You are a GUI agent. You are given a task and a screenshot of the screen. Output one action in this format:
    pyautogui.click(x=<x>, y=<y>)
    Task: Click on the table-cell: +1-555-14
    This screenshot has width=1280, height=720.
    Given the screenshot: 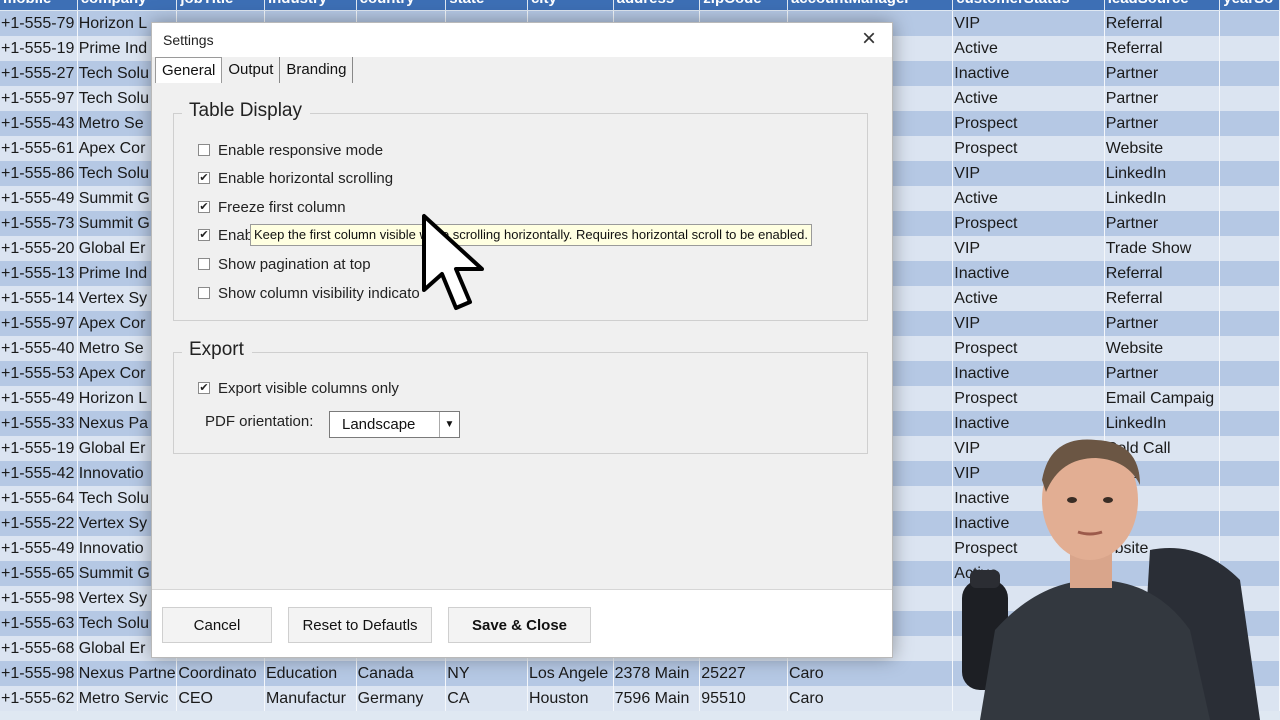 What is the action you would take?
    pyautogui.click(x=39, y=298)
    